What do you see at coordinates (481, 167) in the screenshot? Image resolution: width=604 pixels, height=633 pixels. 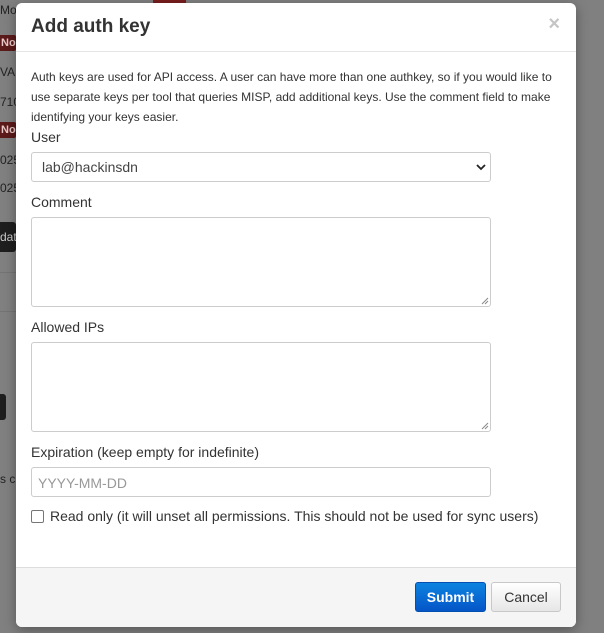 I see `chevron-down-icon` at bounding box center [481, 167].